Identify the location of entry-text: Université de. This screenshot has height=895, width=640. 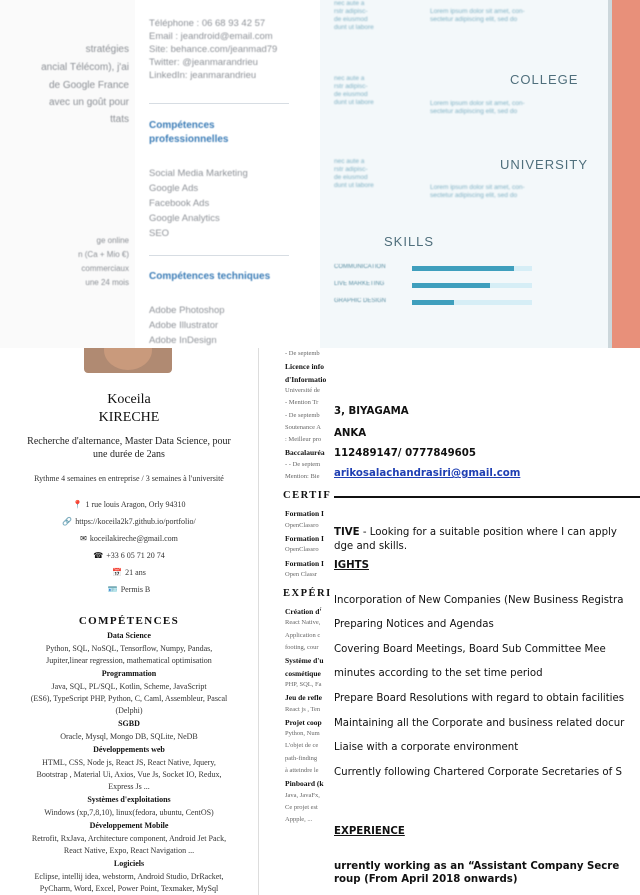
(302, 390).